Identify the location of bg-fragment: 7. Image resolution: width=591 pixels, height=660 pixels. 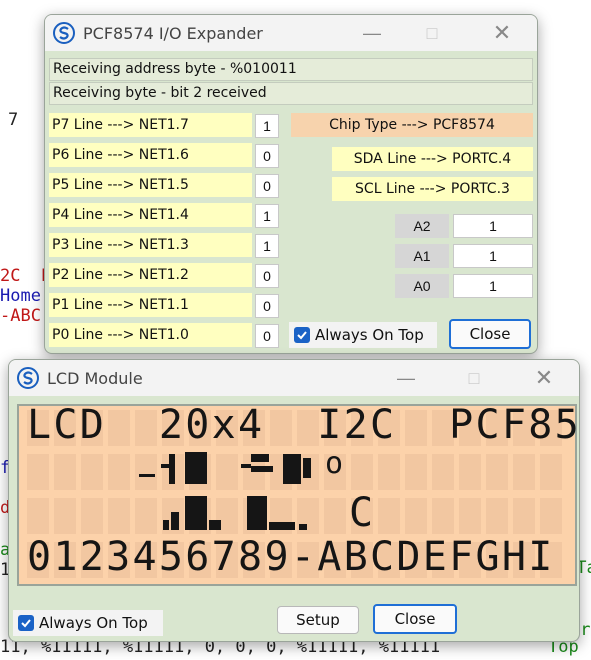
(13, 120).